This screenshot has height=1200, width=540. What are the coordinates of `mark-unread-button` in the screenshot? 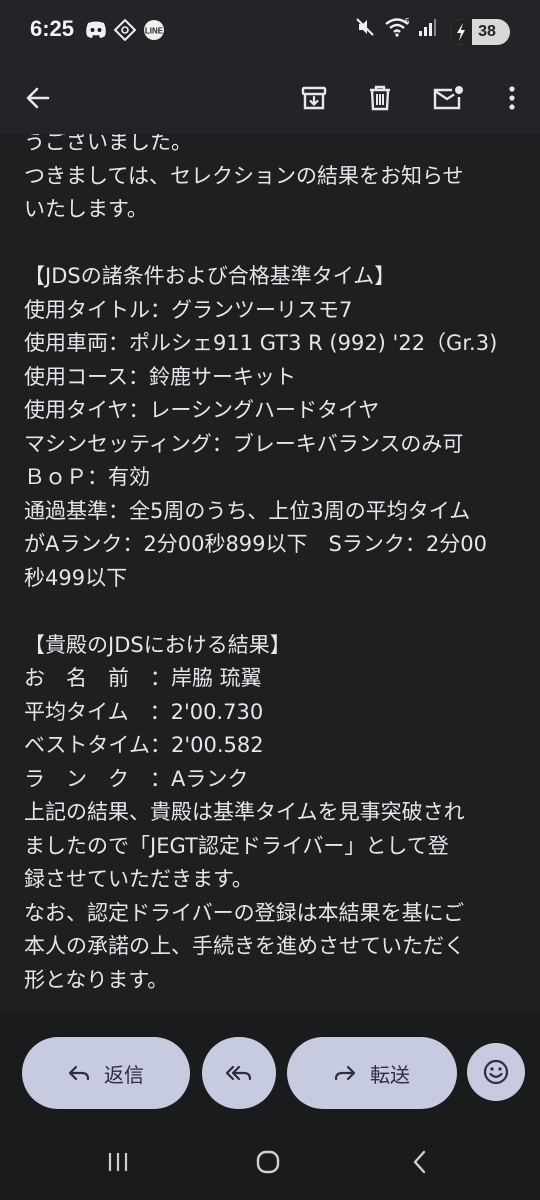 It's located at (448, 98).